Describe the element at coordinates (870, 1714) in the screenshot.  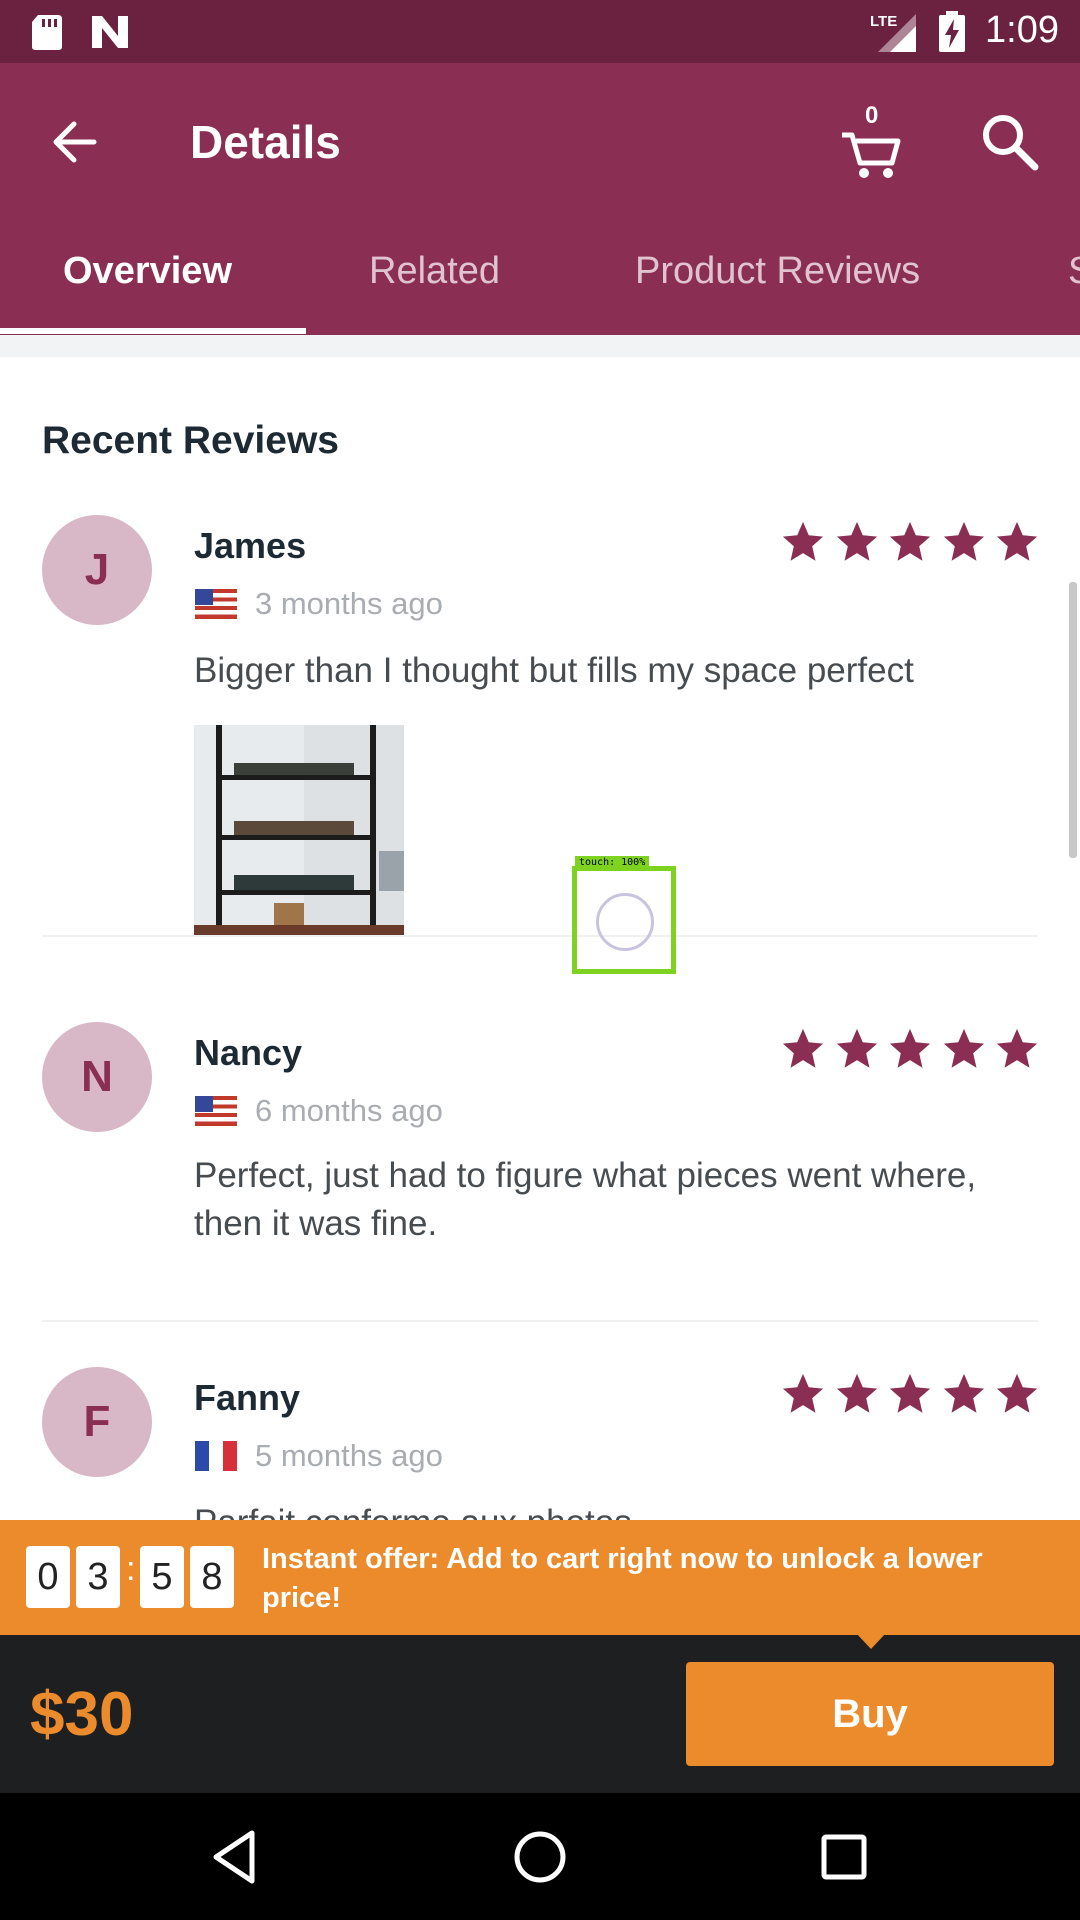
I see `buy-button: Buy` at that location.